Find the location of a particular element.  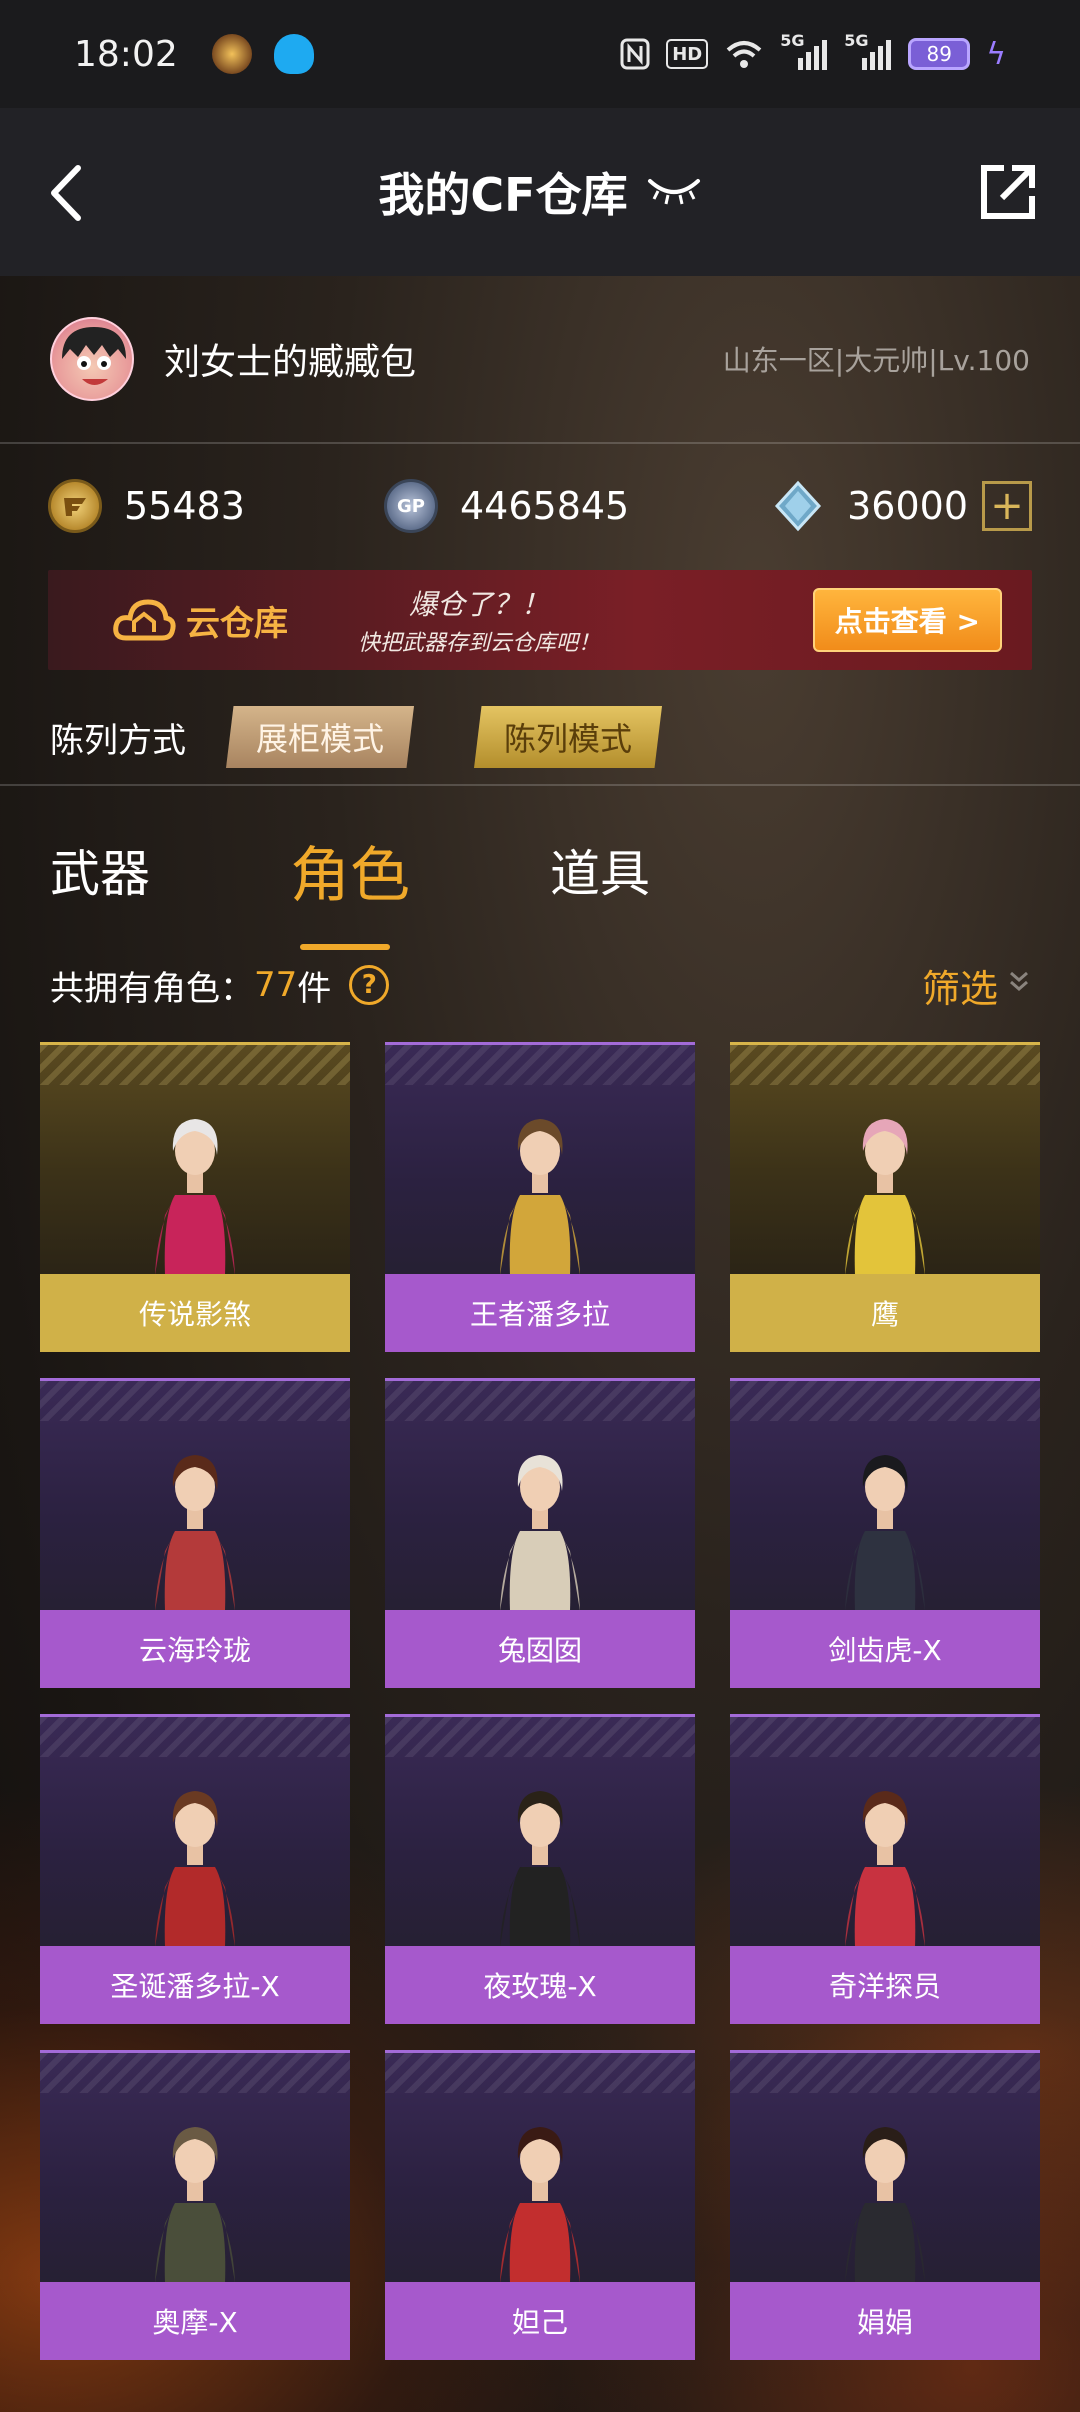

help-icon: ? is located at coordinates (369, 985).